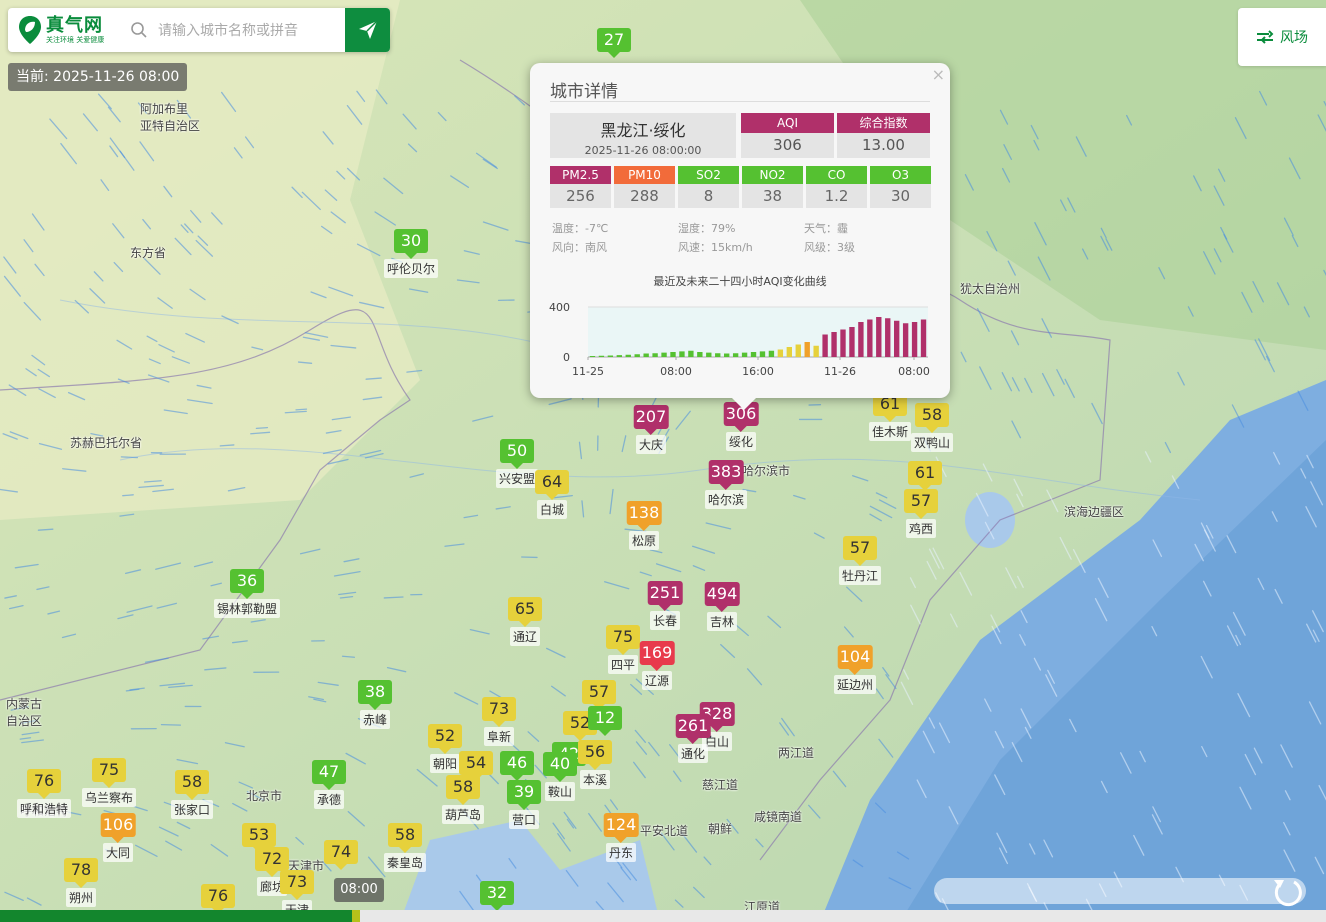  I want to click on aqi-marker: 61, so click(925, 476).